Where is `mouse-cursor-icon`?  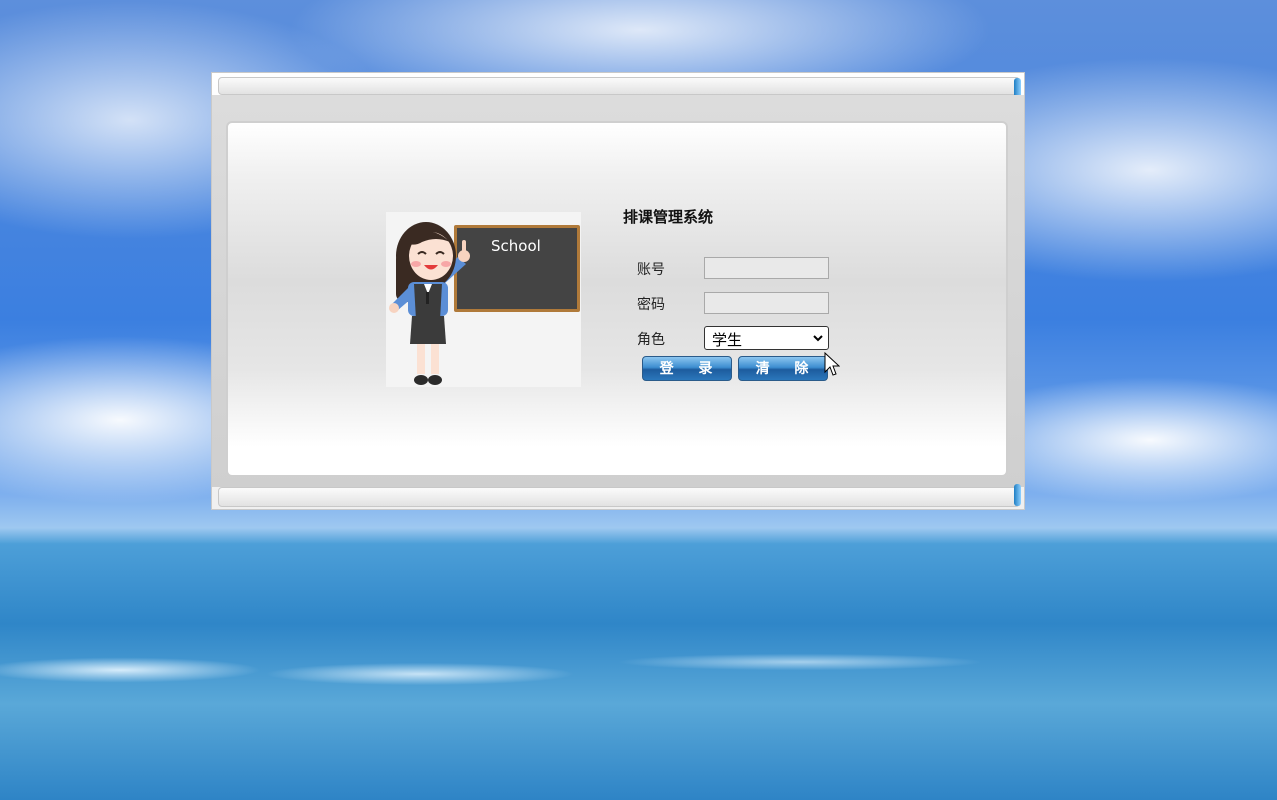
mouse-cursor-icon is located at coordinates (832, 364).